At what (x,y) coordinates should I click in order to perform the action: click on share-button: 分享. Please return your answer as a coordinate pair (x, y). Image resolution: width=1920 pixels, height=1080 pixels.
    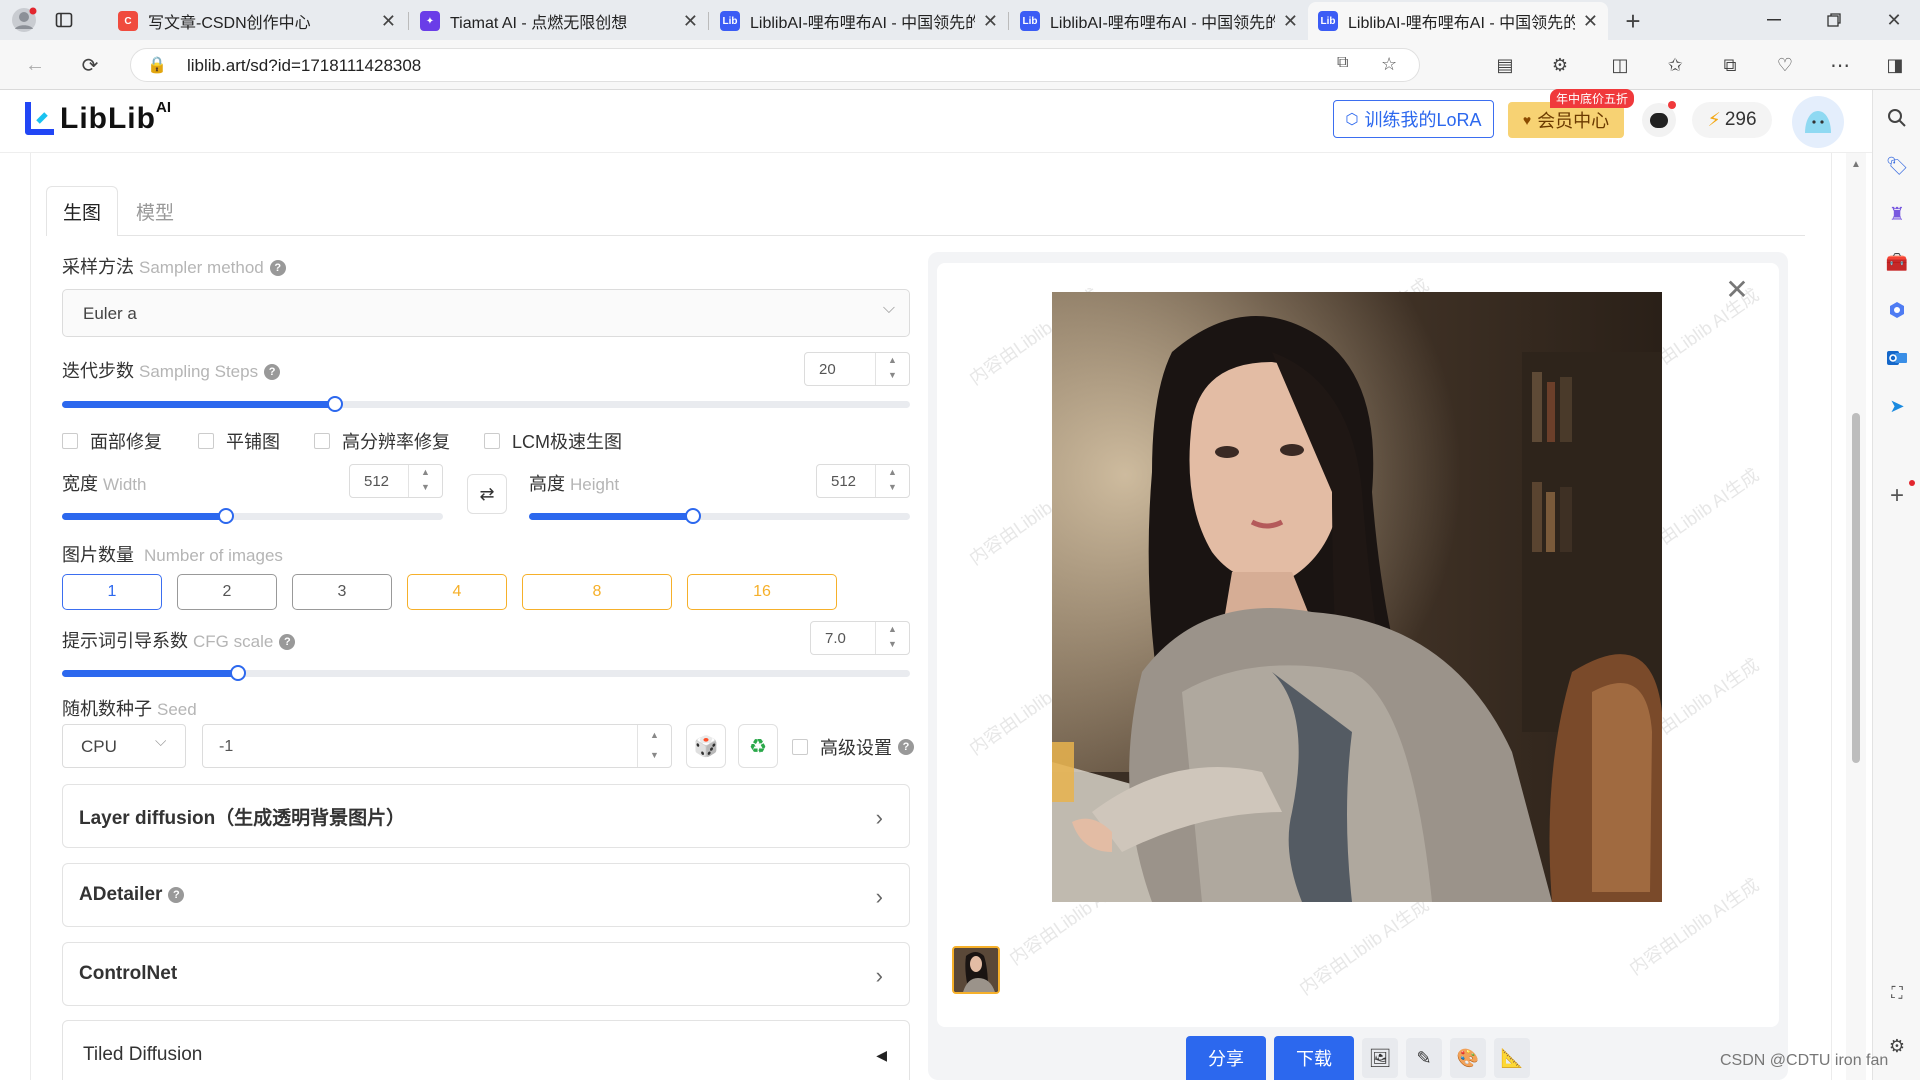
    Looking at the image, I should click on (1226, 1058).